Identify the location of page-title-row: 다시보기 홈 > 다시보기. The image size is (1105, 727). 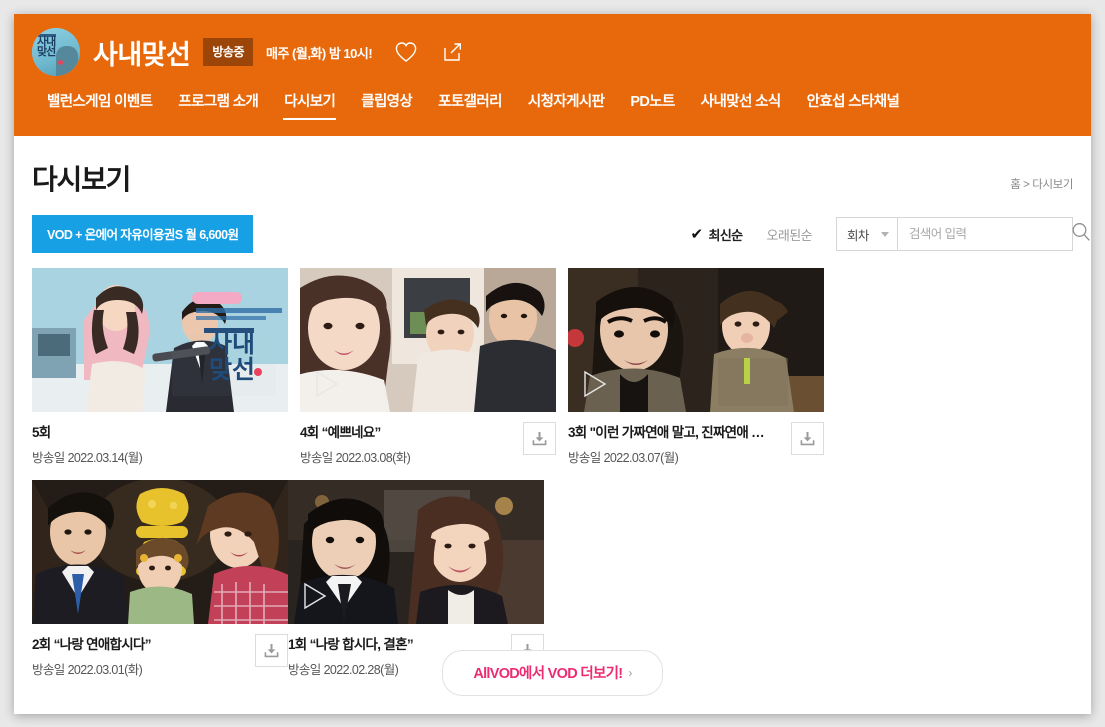
(552, 169).